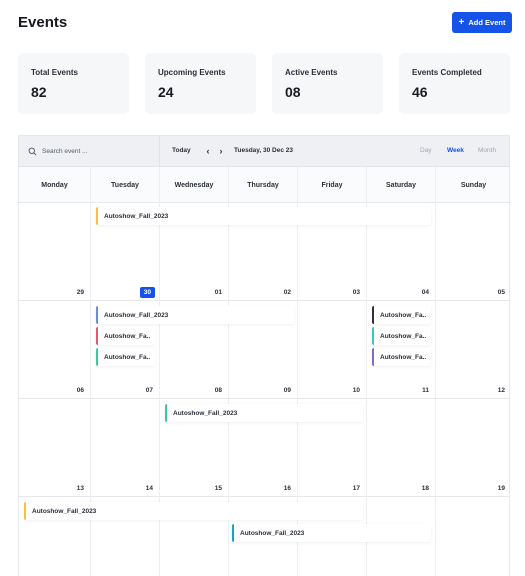 This screenshot has height=576, width=525. What do you see at coordinates (32, 151) in the screenshot?
I see `search-icon` at bounding box center [32, 151].